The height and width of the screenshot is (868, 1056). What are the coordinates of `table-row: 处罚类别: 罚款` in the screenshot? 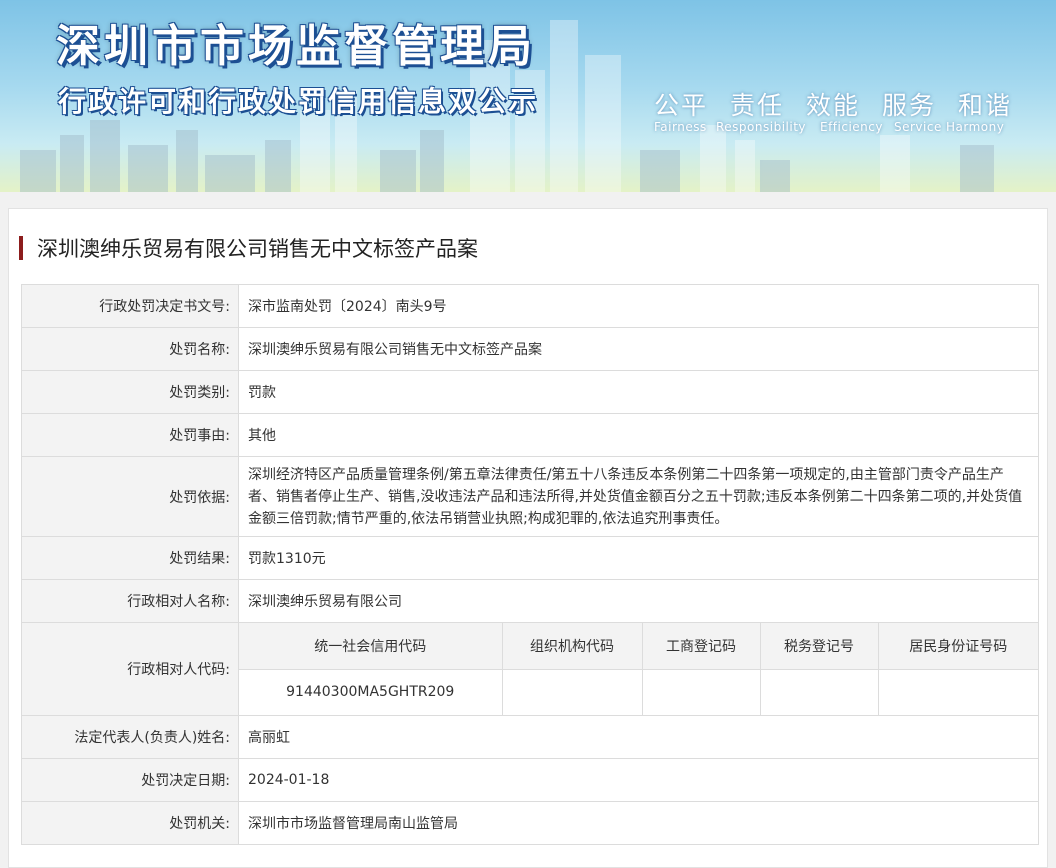 It's located at (530, 392).